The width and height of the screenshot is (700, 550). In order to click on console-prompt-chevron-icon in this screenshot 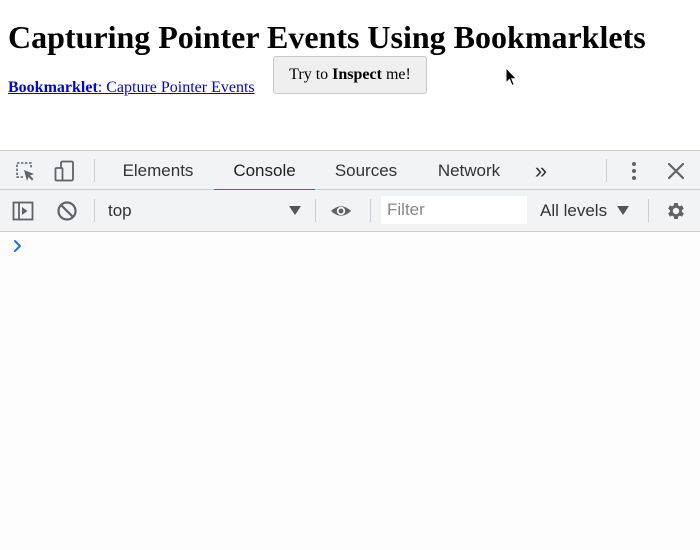, I will do `click(18, 246)`.